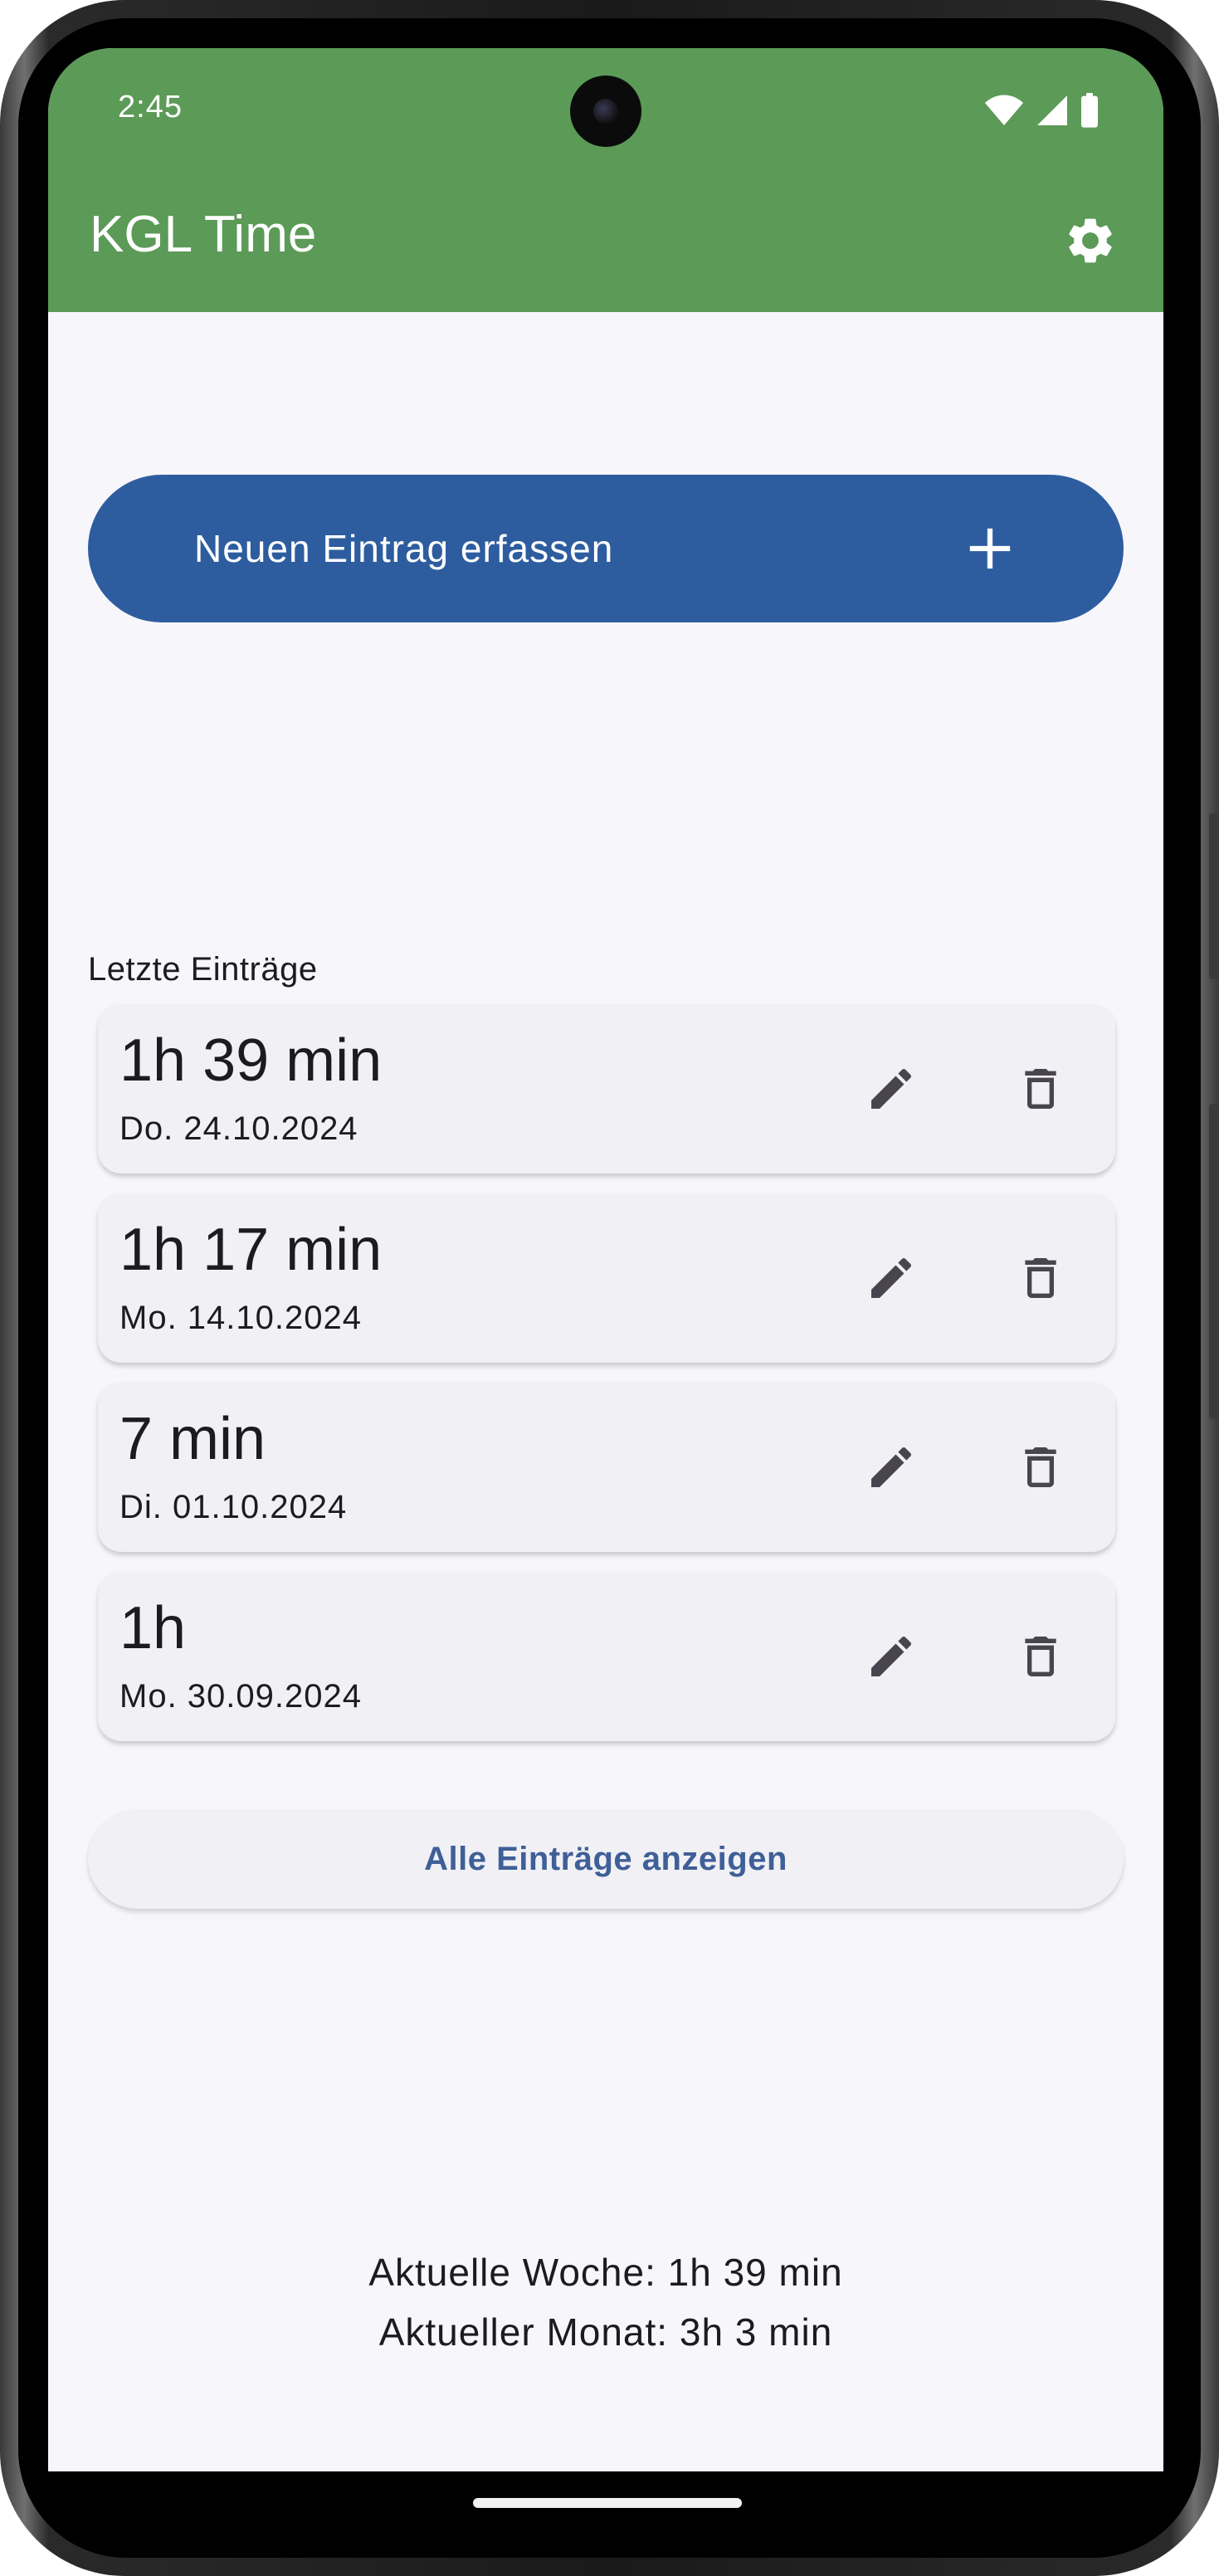 This screenshot has width=1219, height=2576. Describe the element at coordinates (204, 235) in the screenshot. I see `app-title: KGL Time` at that location.